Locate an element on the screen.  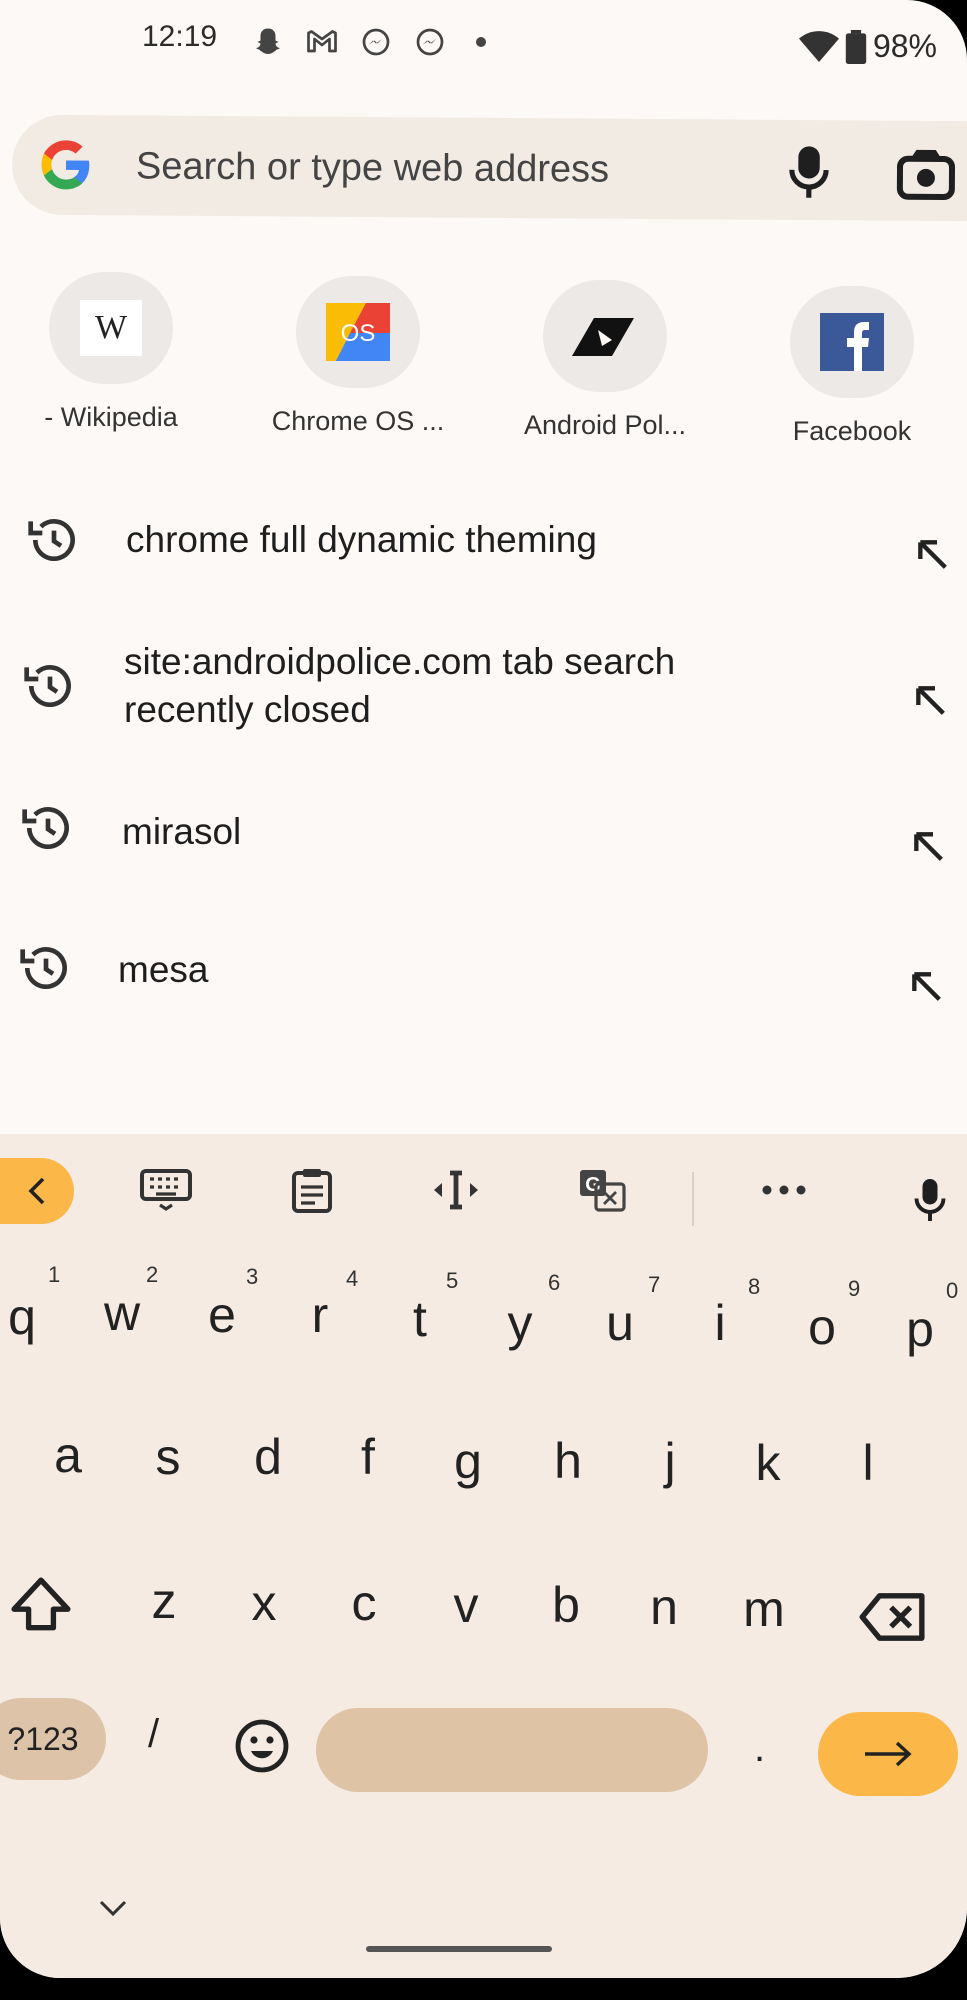
key-m: m is located at coordinates (764, 1609).